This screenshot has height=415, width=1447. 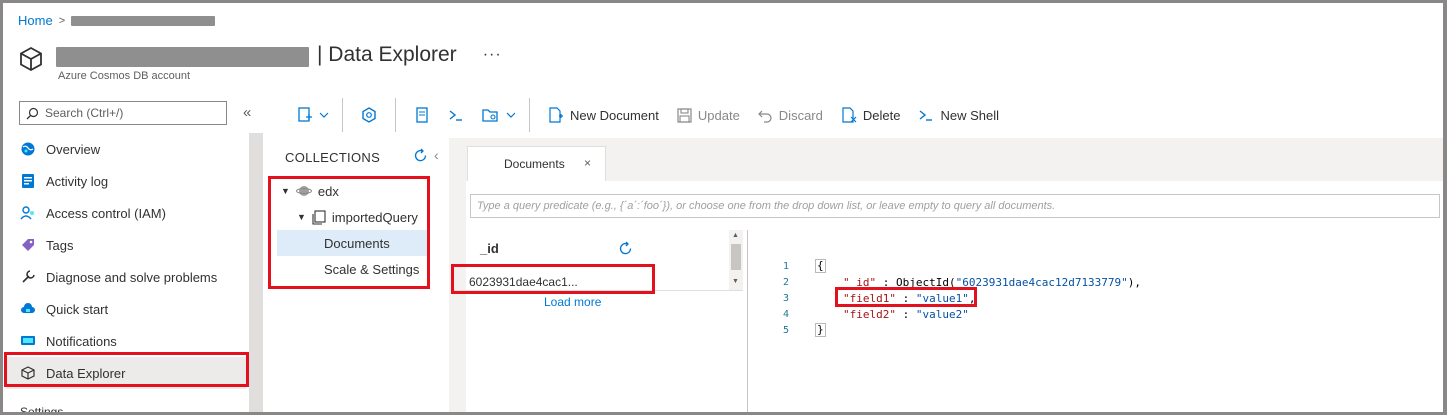 I want to click on discard-button: Discard, so click(x=790, y=115).